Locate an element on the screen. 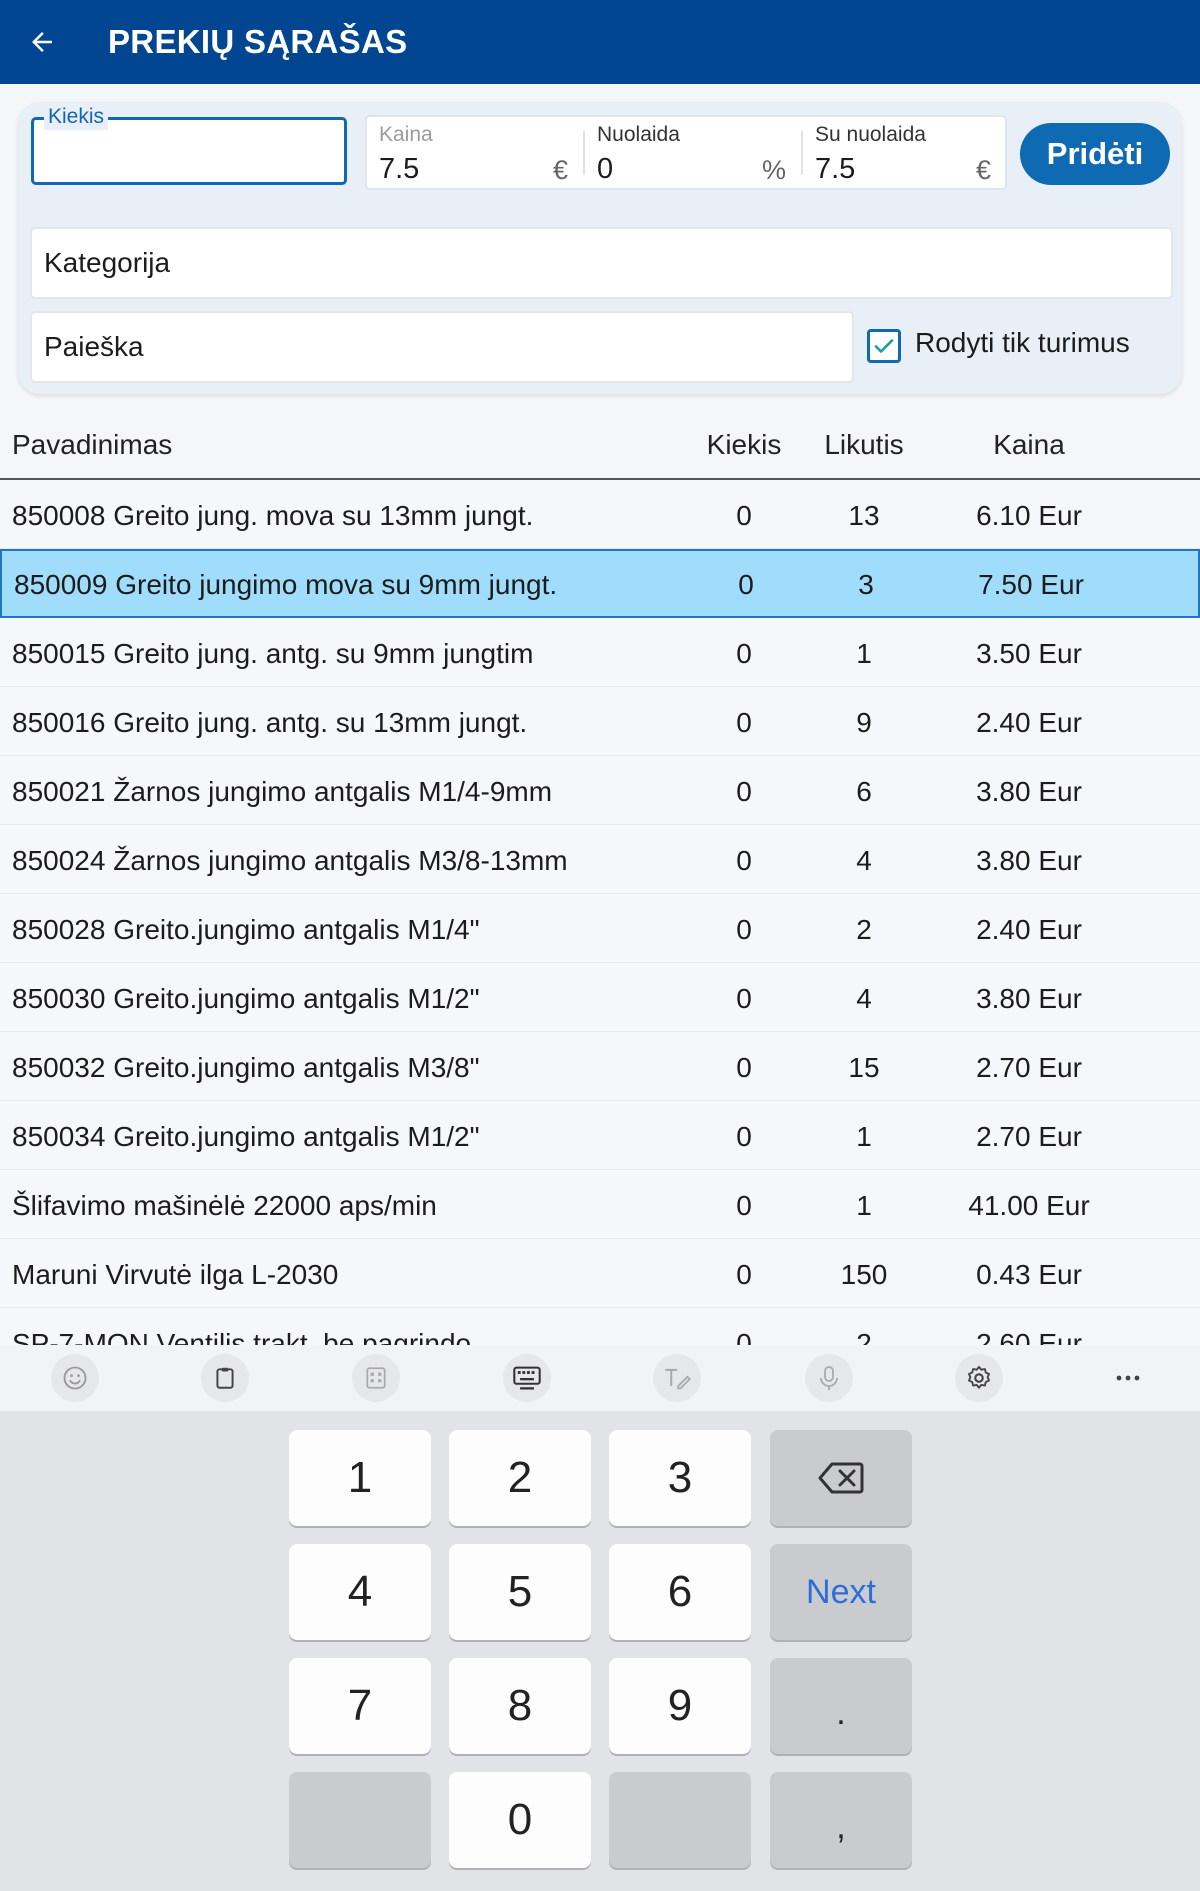 The width and height of the screenshot is (1200, 1891). row-remaining: 4 is located at coordinates (864, 860).